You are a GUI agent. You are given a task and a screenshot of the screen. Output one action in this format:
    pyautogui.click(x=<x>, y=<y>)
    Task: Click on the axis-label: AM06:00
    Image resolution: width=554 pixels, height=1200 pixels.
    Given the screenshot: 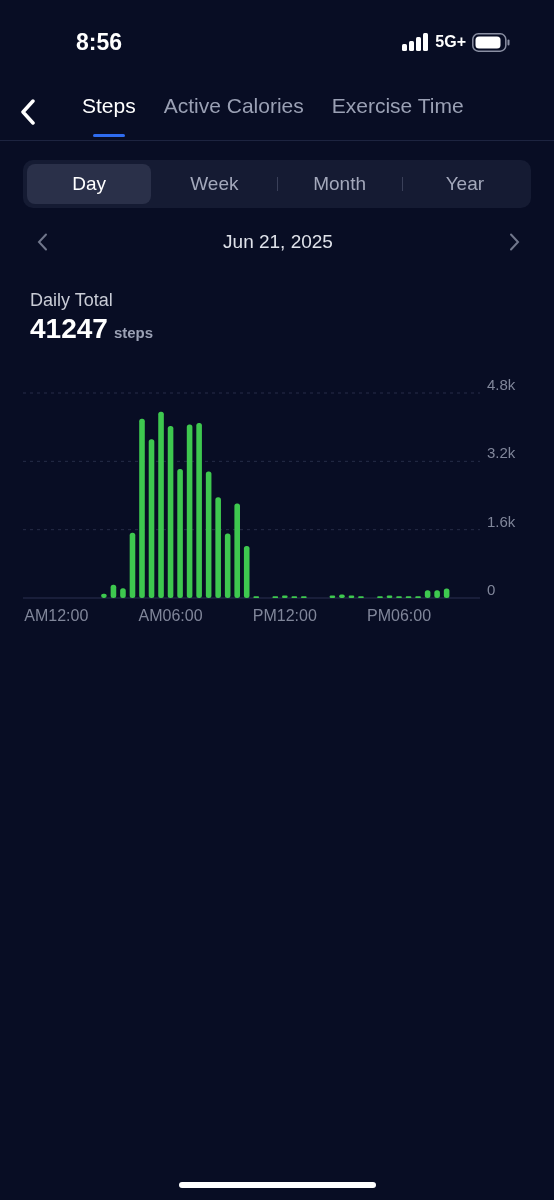 What is the action you would take?
    pyautogui.click(x=170, y=615)
    